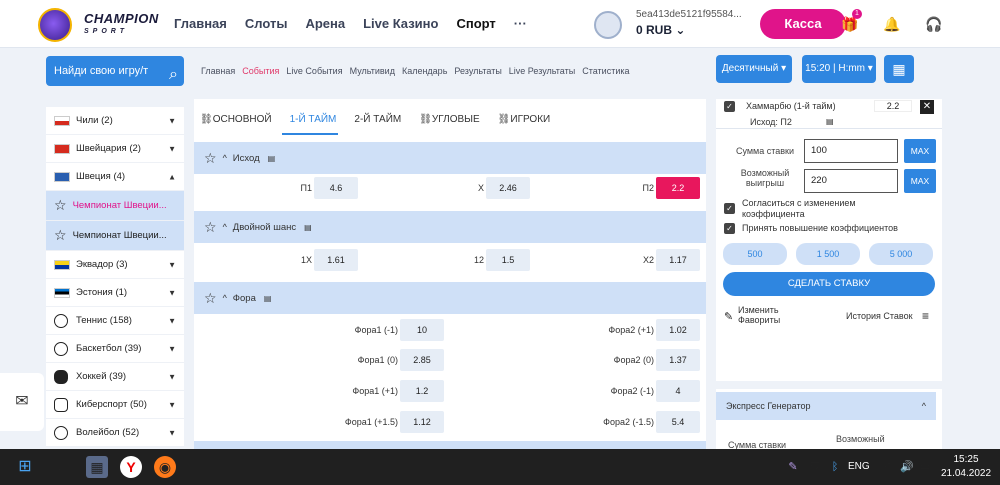 The height and width of the screenshot is (485, 1000). What do you see at coordinates (920, 181) in the screenshot?
I see `max-win-button: MAX` at bounding box center [920, 181].